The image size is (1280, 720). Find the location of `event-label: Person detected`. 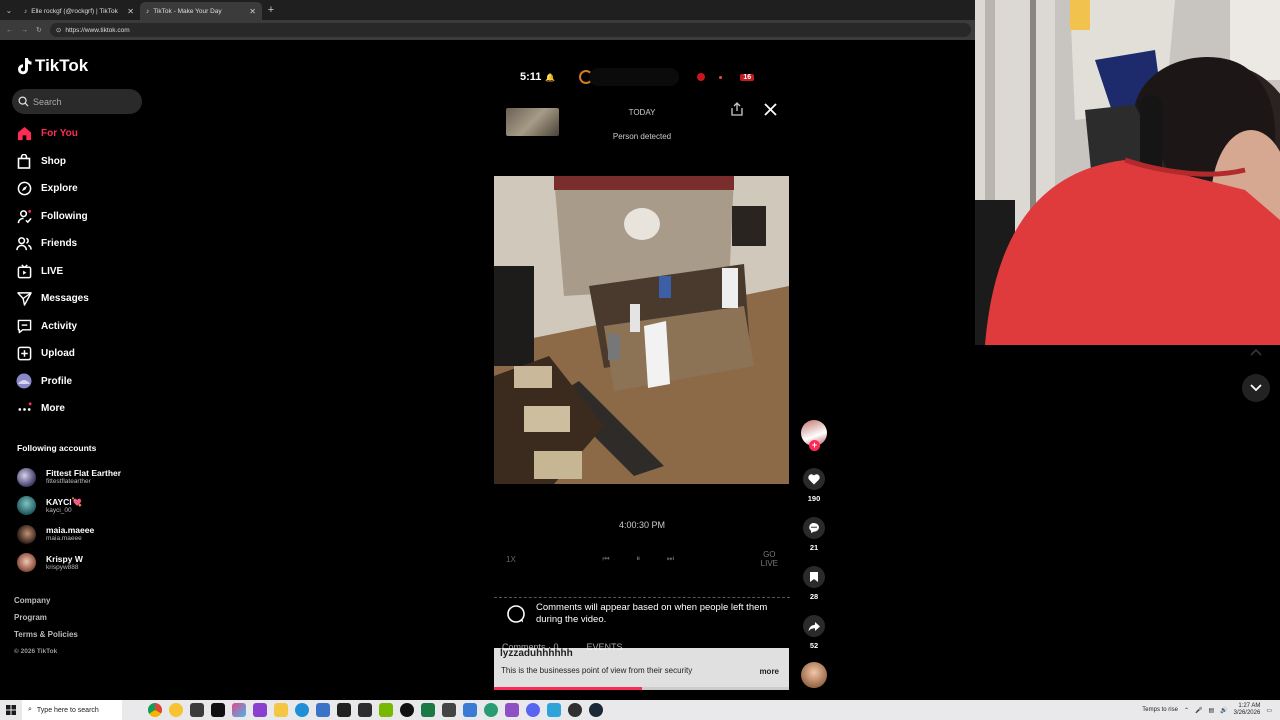

event-label: Person detected is located at coordinates (642, 136).